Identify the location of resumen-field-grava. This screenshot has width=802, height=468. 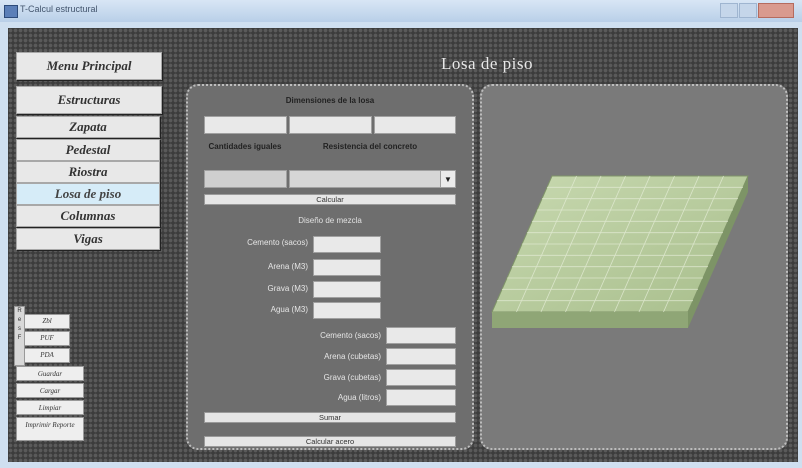
(421, 377).